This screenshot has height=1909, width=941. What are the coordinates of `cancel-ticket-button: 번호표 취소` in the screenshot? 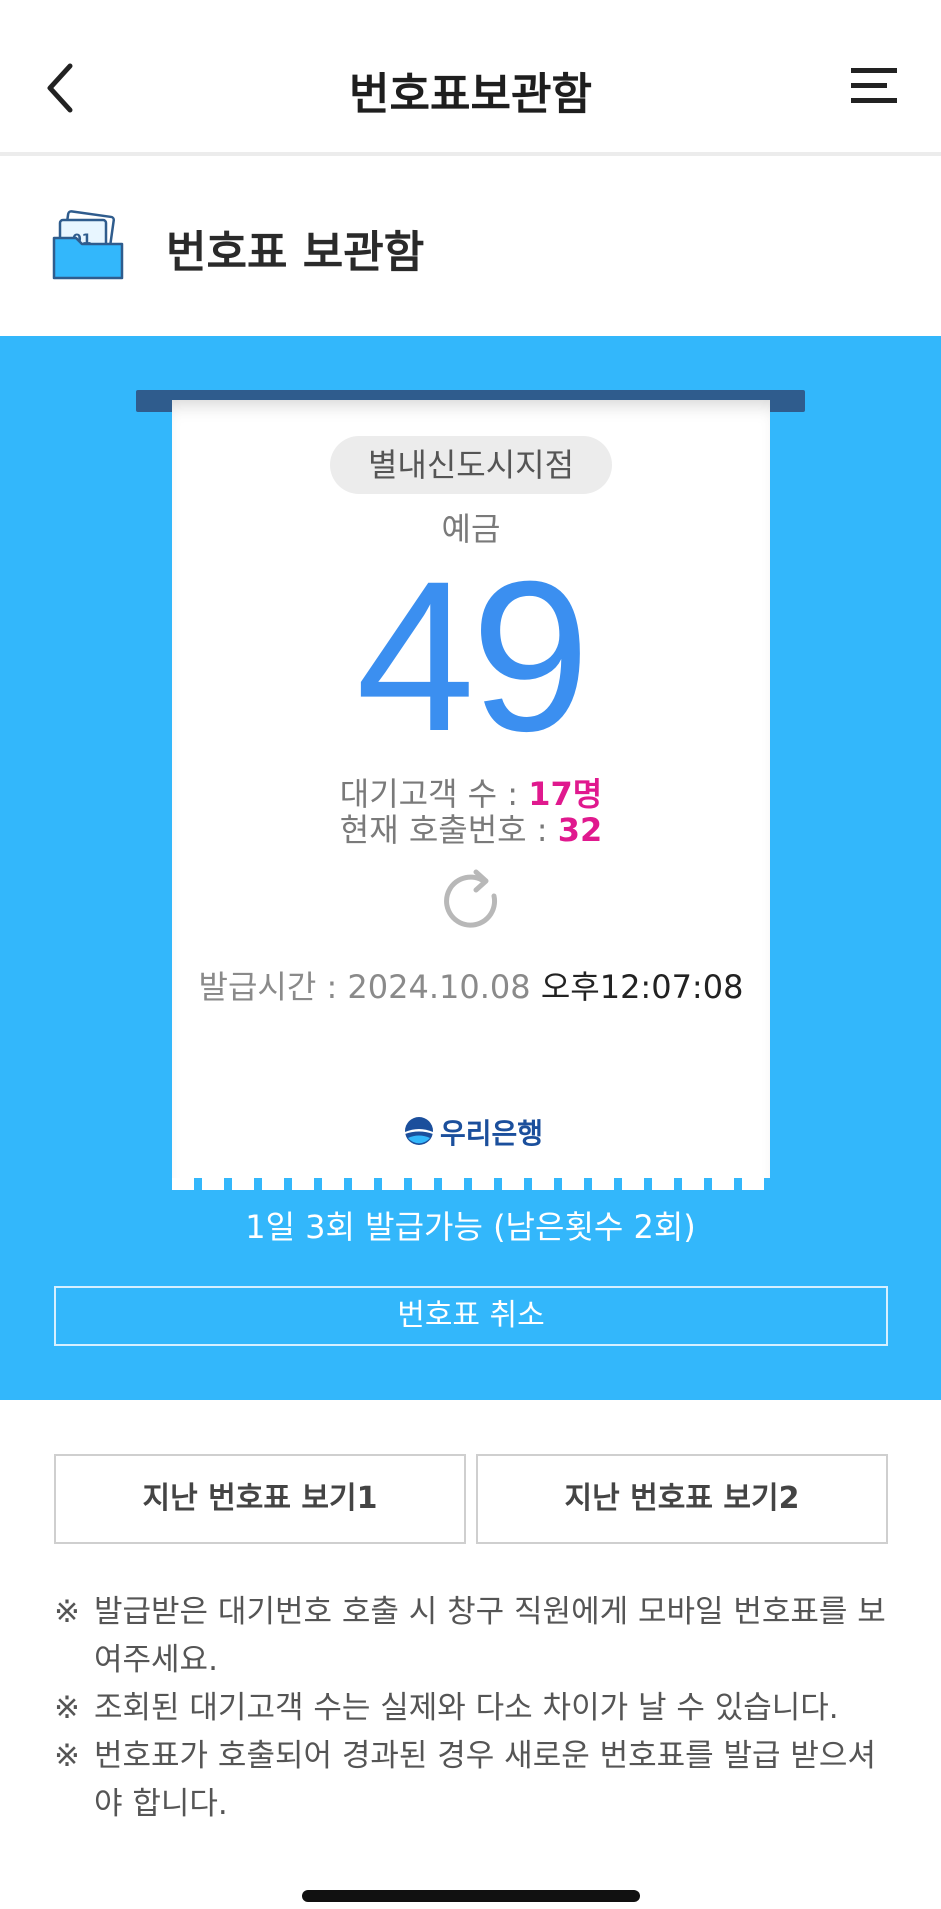 It's located at (471, 1316).